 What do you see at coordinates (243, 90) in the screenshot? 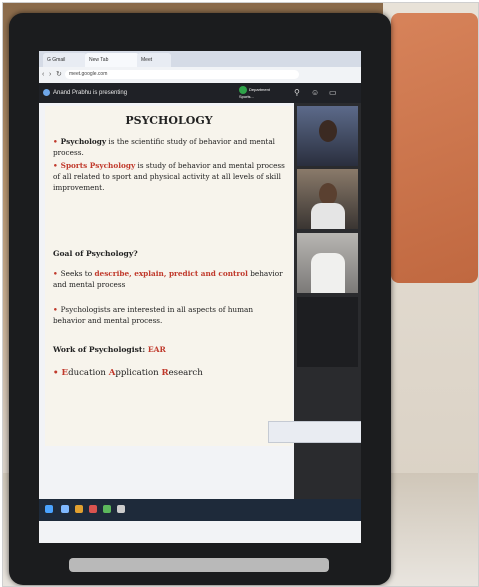
I see `meeting-icon` at bounding box center [243, 90].